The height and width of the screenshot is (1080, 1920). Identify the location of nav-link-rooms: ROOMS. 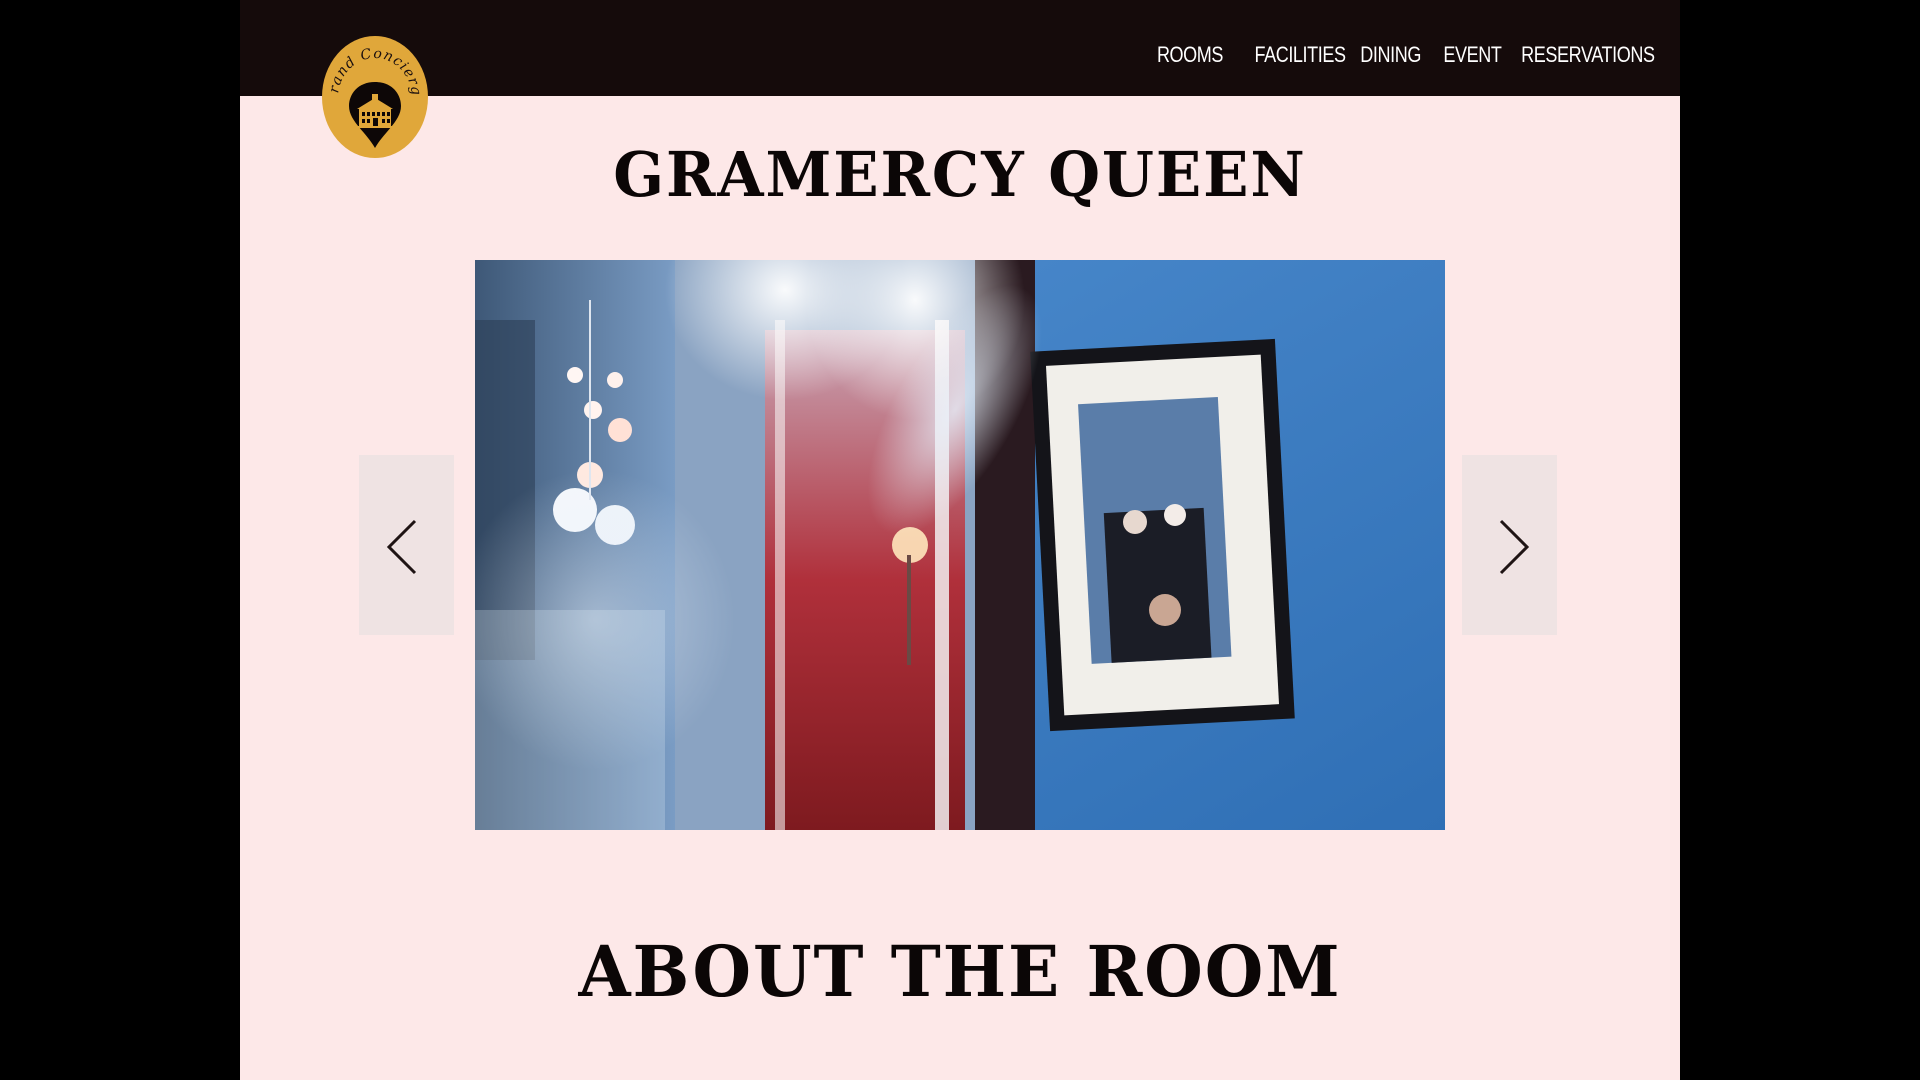
(1190, 55).